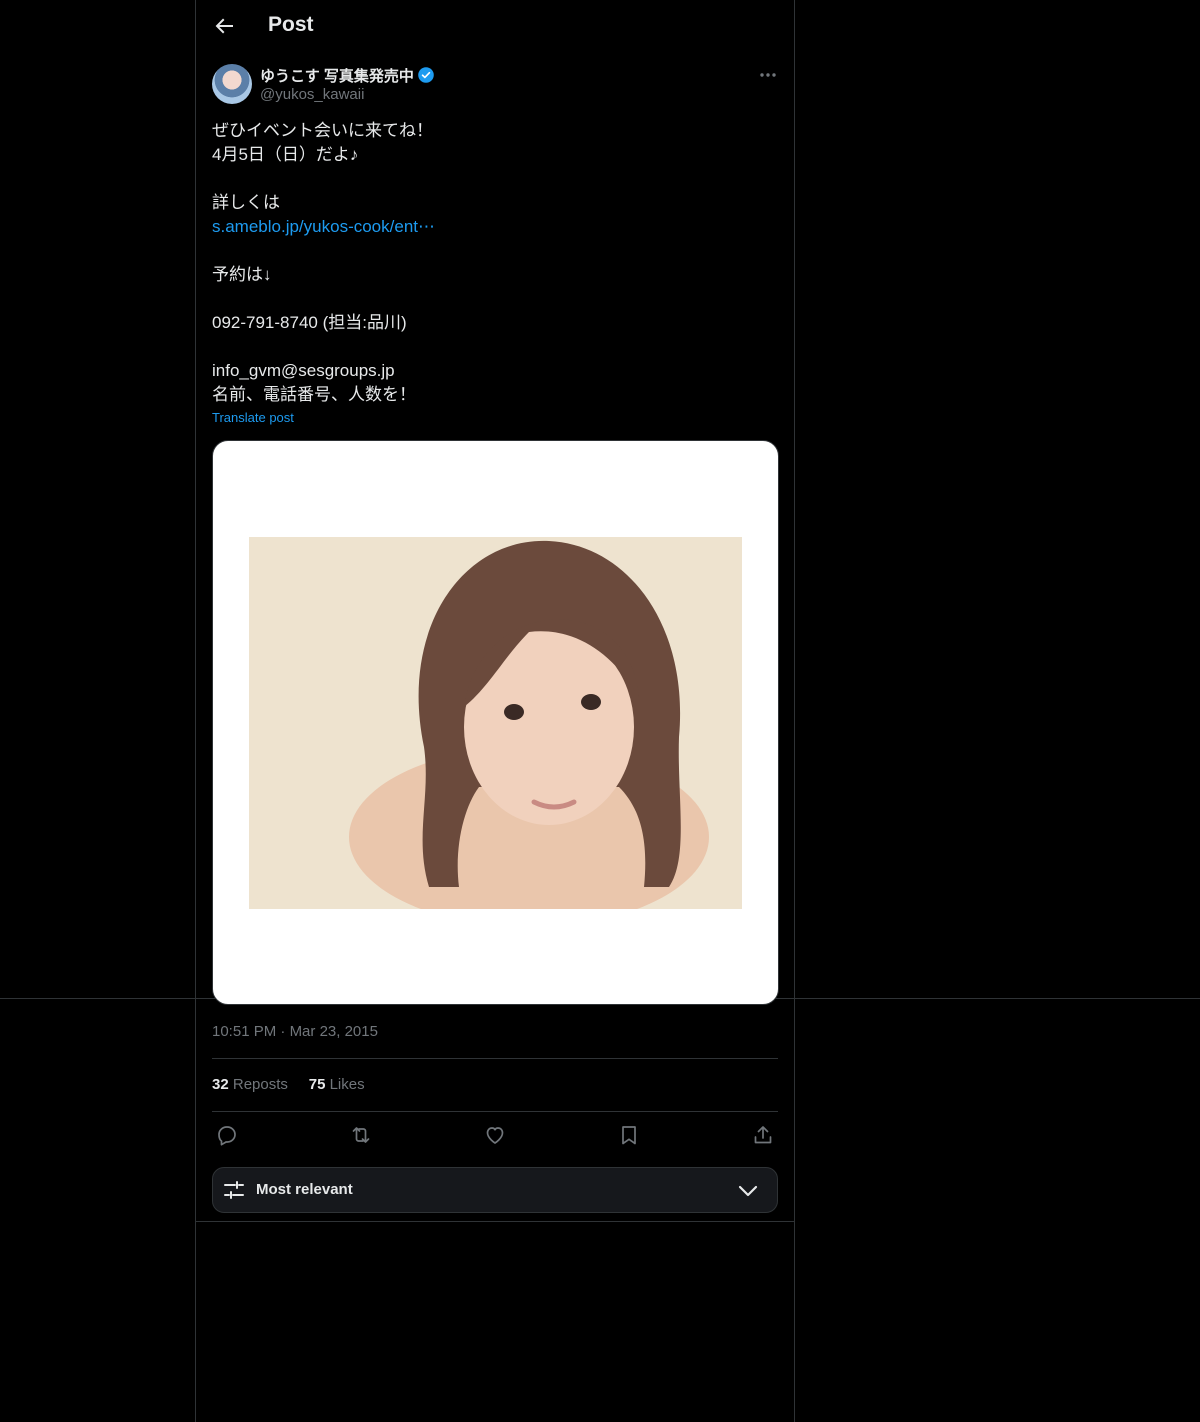 This screenshot has height=1422, width=1200. I want to click on engagement-stats: 32 Reposts 75 Likes, so click(288, 1084).